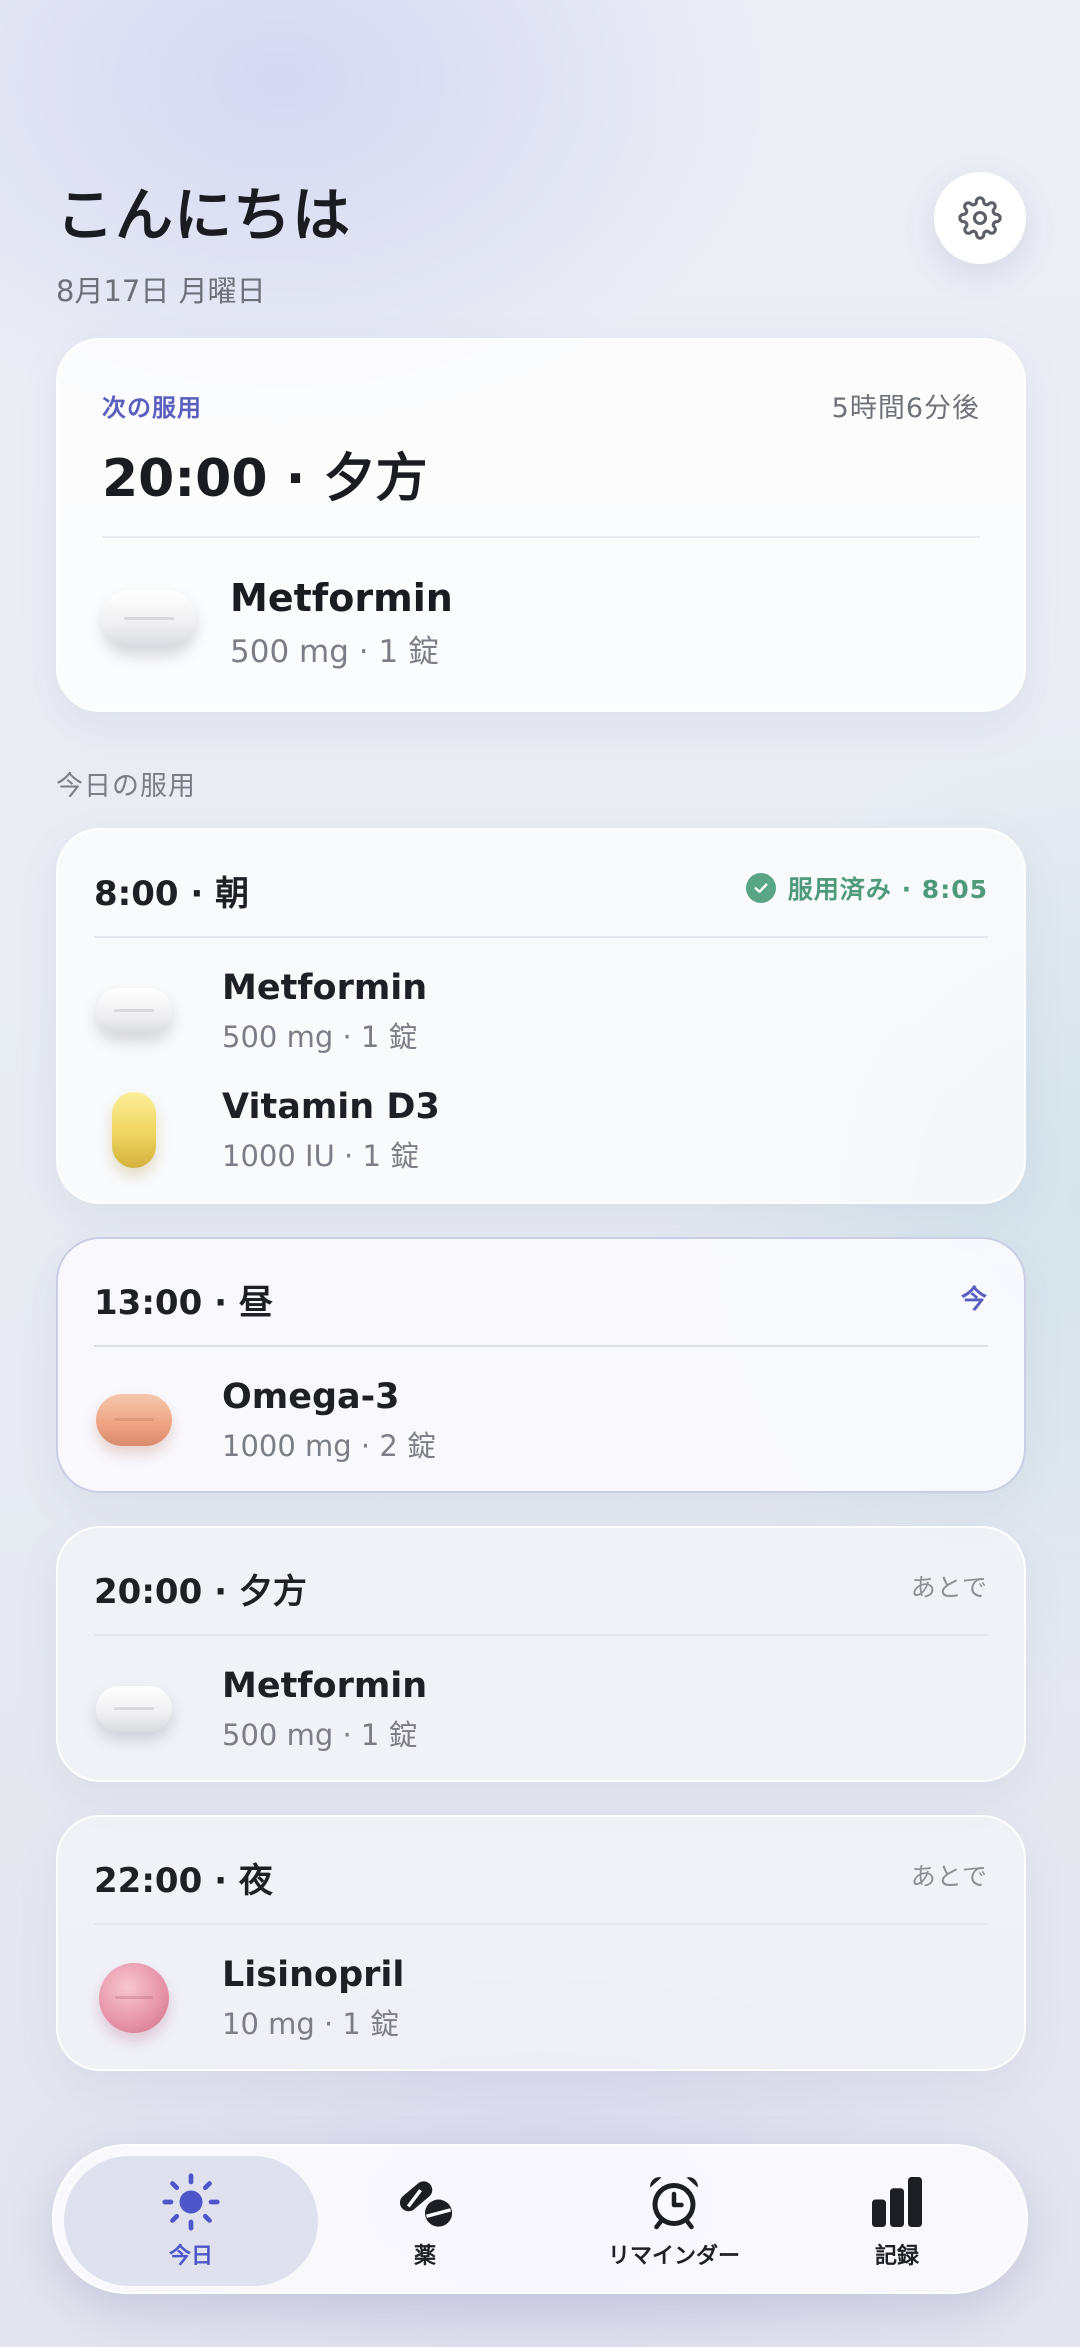 This screenshot has width=1080, height=2347. What do you see at coordinates (424, 2256) in the screenshot?
I see `tab-label: 薬` at bounding box center [424, 2256].